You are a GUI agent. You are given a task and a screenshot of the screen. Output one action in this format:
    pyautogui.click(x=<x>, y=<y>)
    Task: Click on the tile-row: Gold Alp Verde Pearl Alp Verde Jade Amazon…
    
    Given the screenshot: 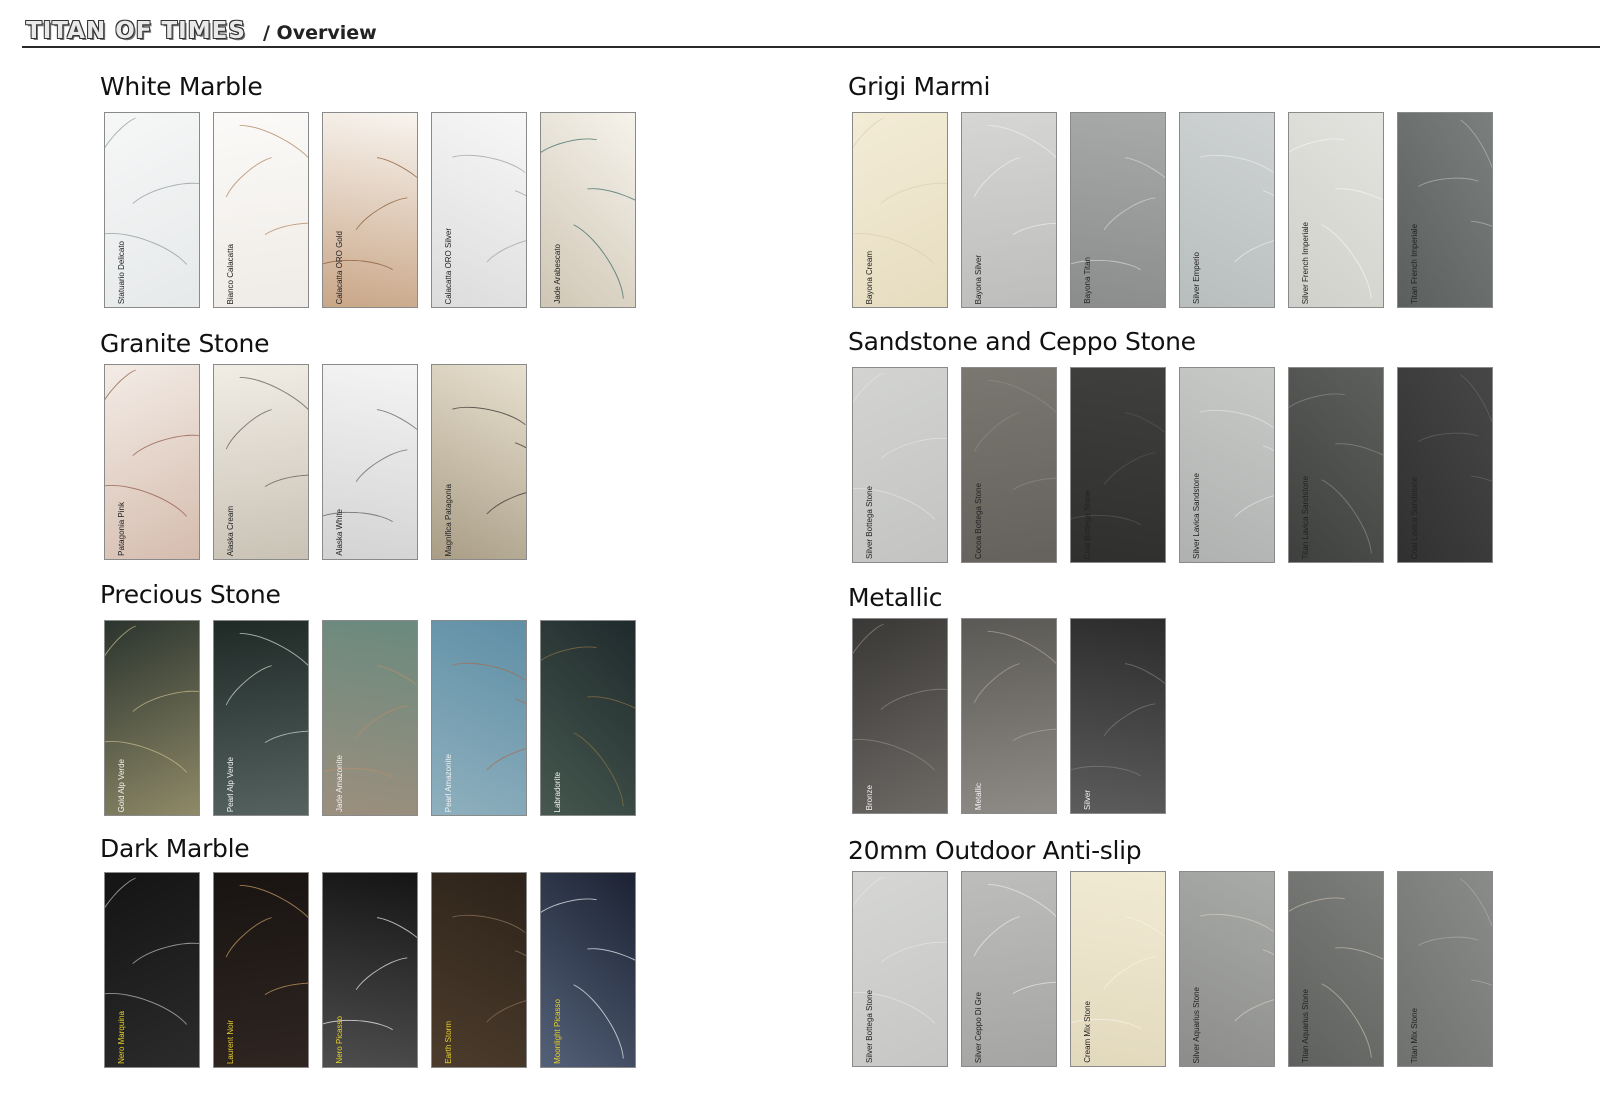 What is the action you would take?
    pyautogui.click(x=370, y=718)
    